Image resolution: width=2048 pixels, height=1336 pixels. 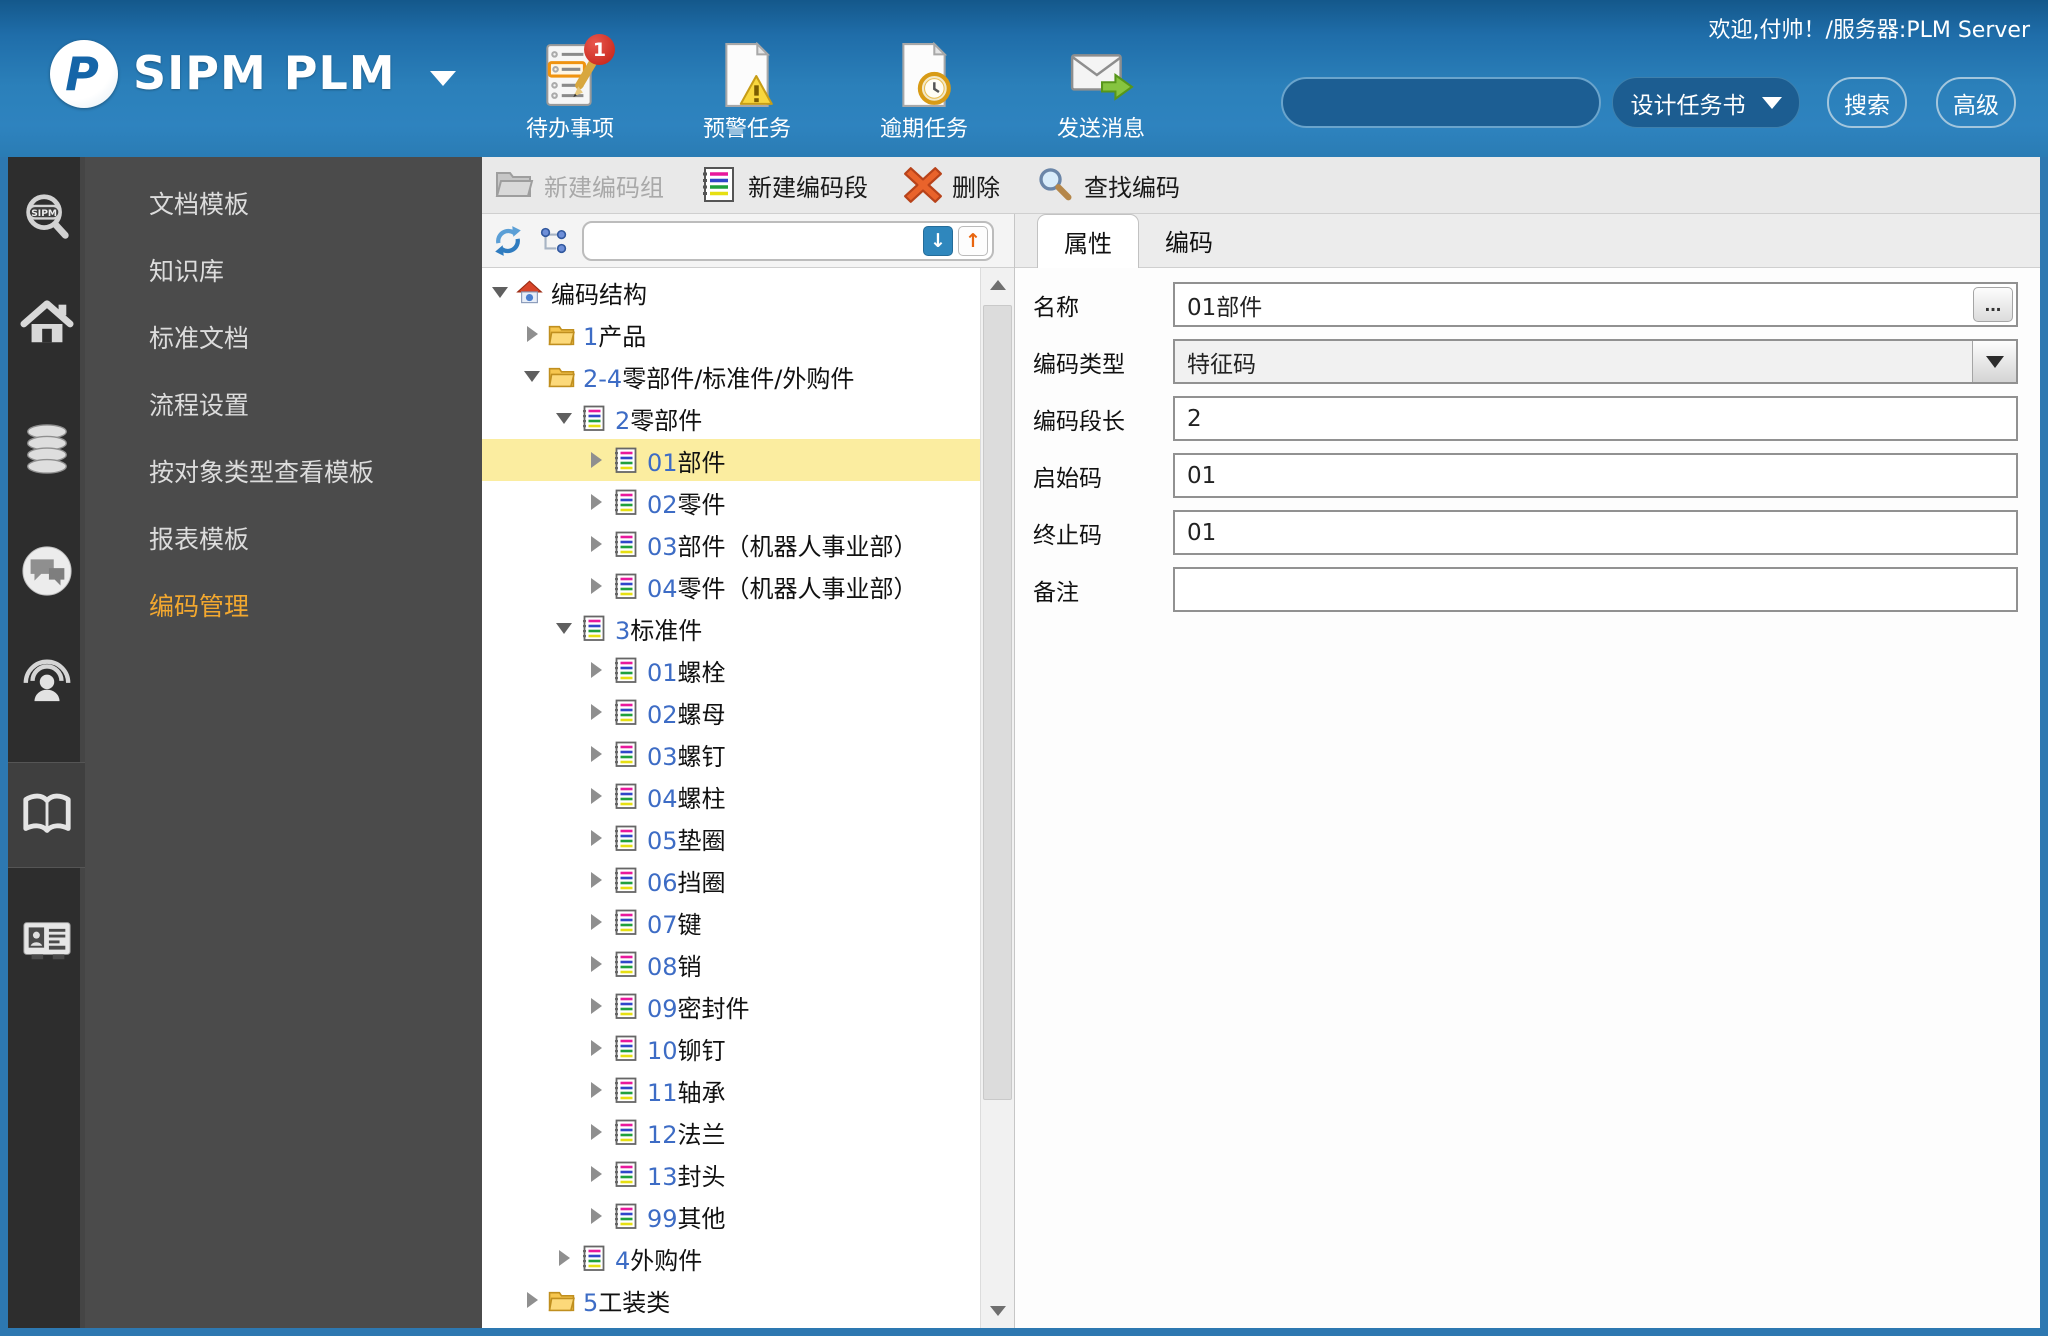 What do you see at coordinates (731, 460) in the screenshot?
I see `tree-node-selected: 01部件` at bounding box center [731, 460].